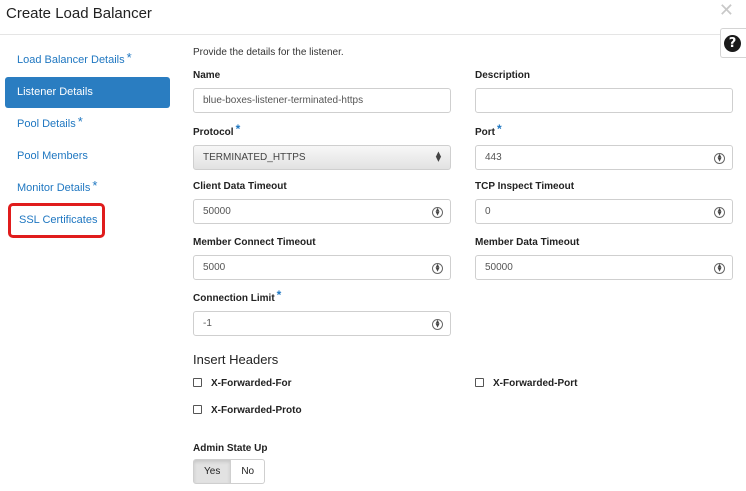 The image size is (746, 491). I want to click on nav-item-label: Load Balancer Details, so click(71, 60).